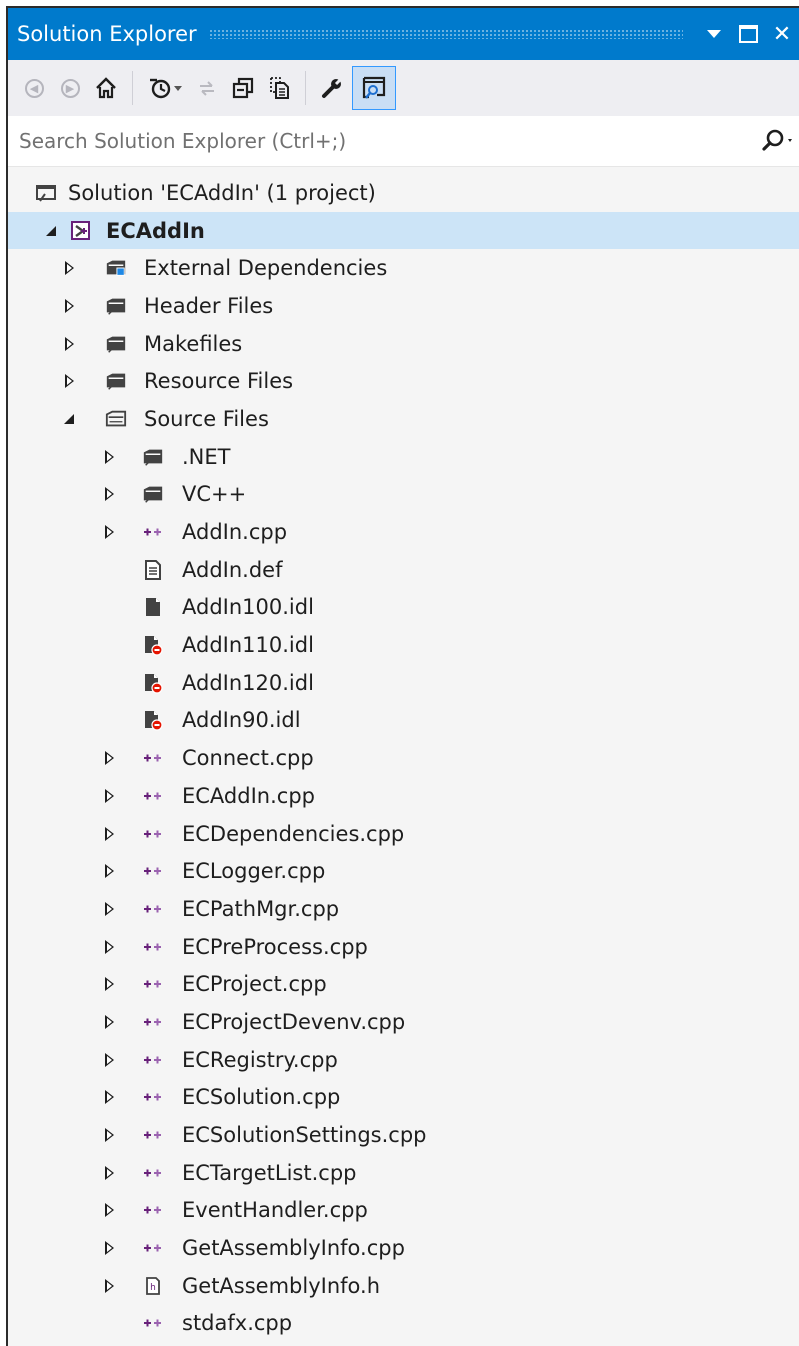 Image resolution: width=799 pixels, height=1346 pixels. What do you see at coordinates (275, 1210) in the screenshot?
I see `tree-item-label: EventHandler.cpp` at bounding box center [275, 1210].